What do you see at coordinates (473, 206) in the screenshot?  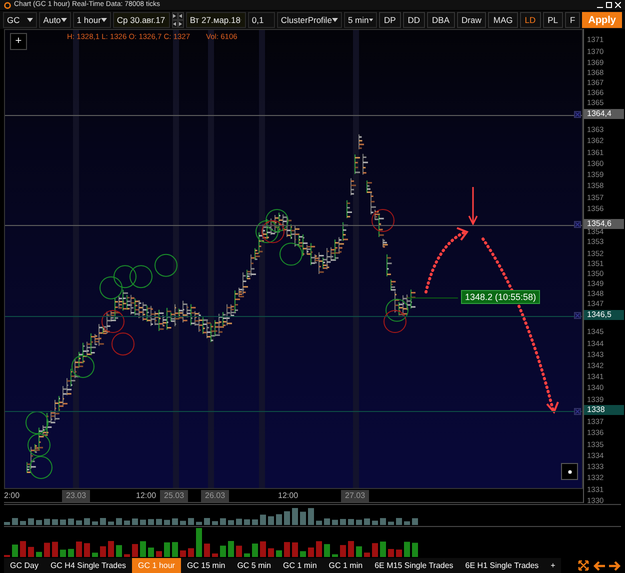 I see `down-arrow` at bounding box center [473, 206].